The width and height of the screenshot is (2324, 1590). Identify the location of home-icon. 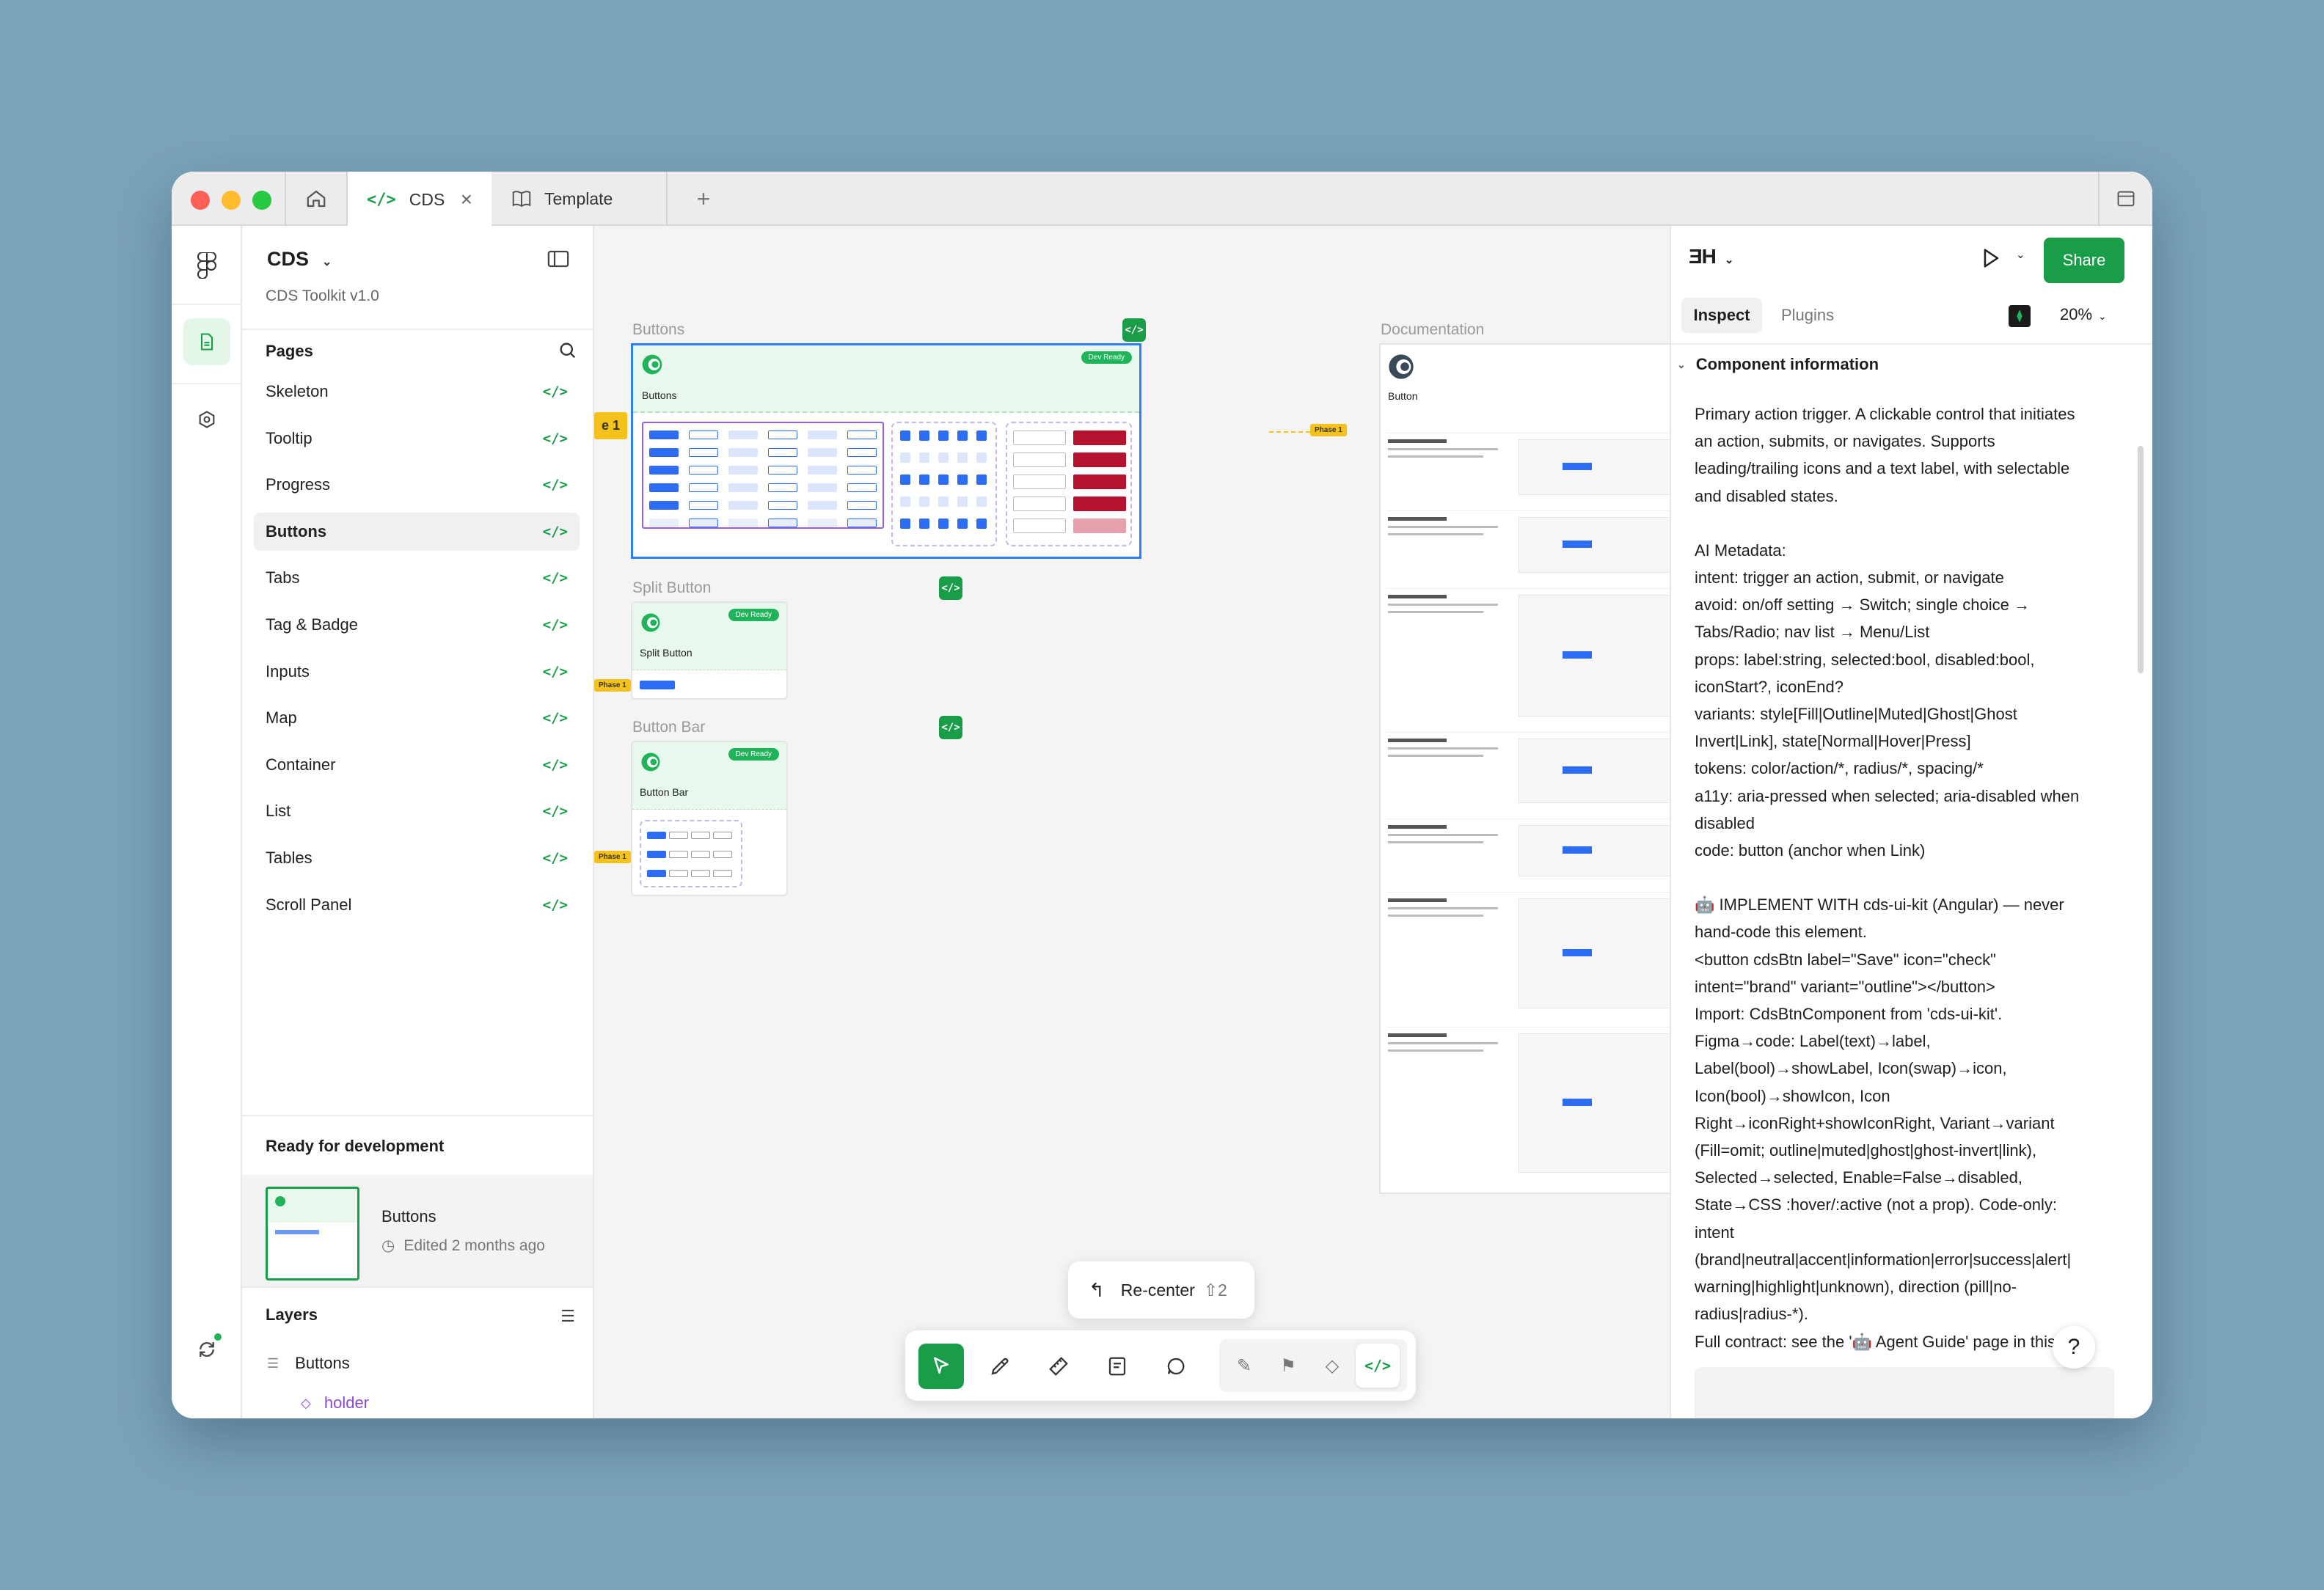
(316, 199).